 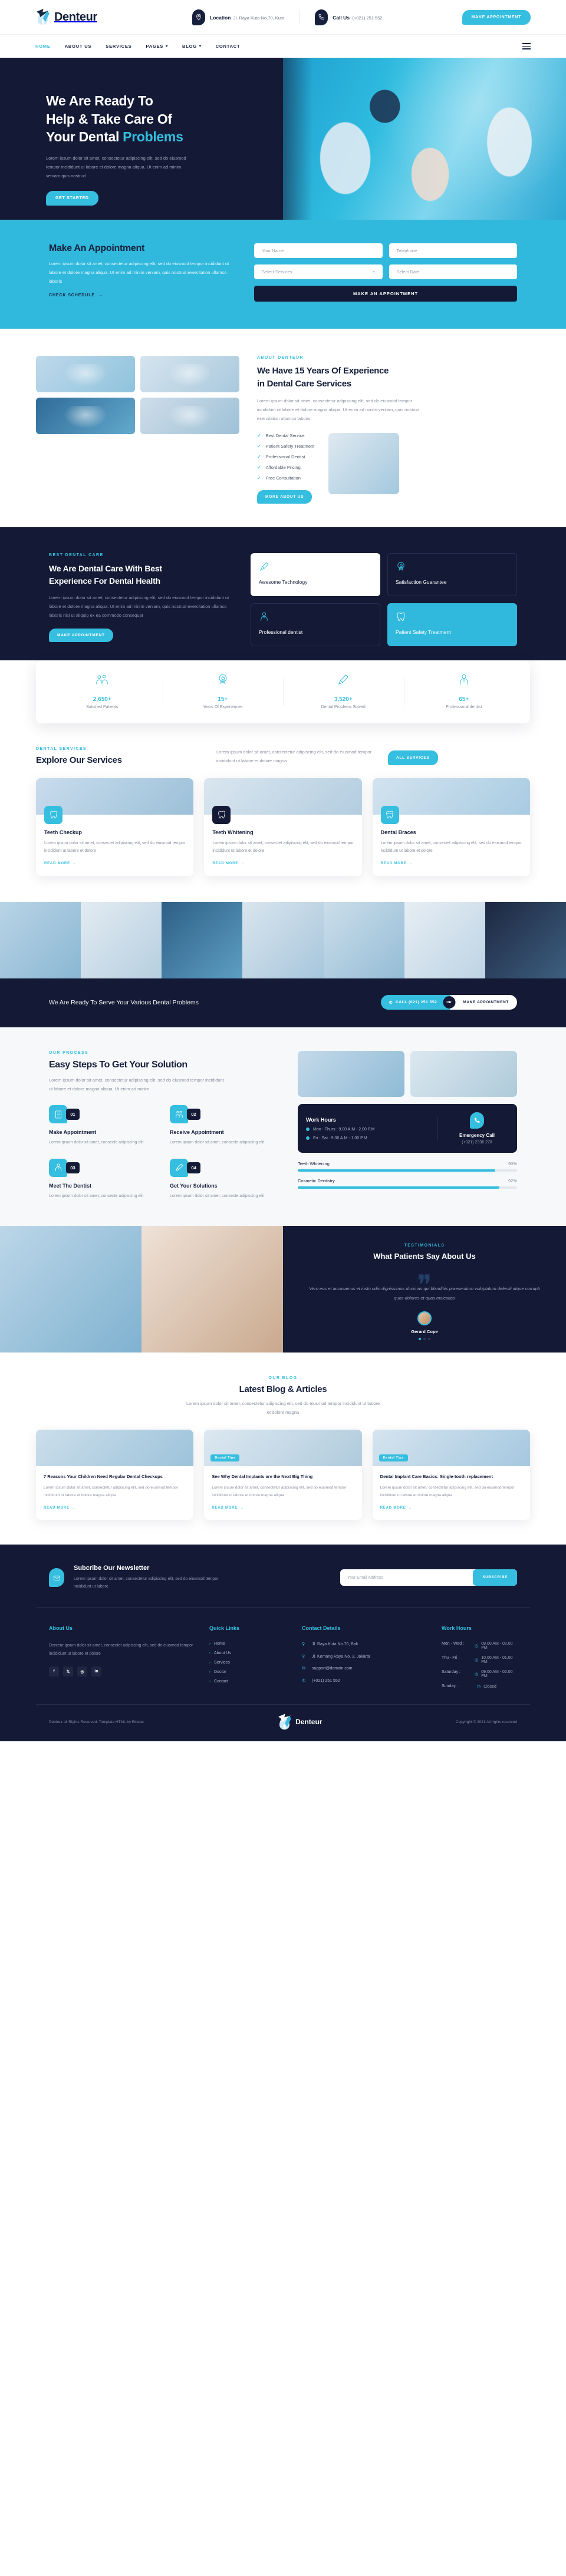 I want to click on contact-phone: ✆ (+021) 251 552, so click(x=365, y=1681).